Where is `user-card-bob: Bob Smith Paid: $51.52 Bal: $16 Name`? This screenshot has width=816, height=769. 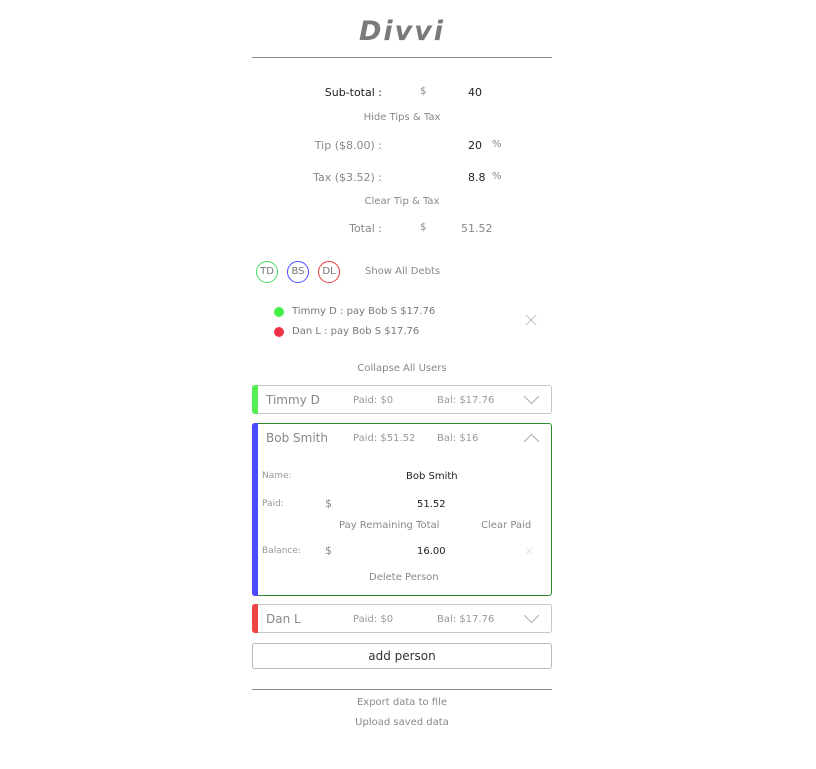 user-card-bob: Bob Smith Paid: $51.52 Bal: $16 Name is located at coordinates (402, 509).